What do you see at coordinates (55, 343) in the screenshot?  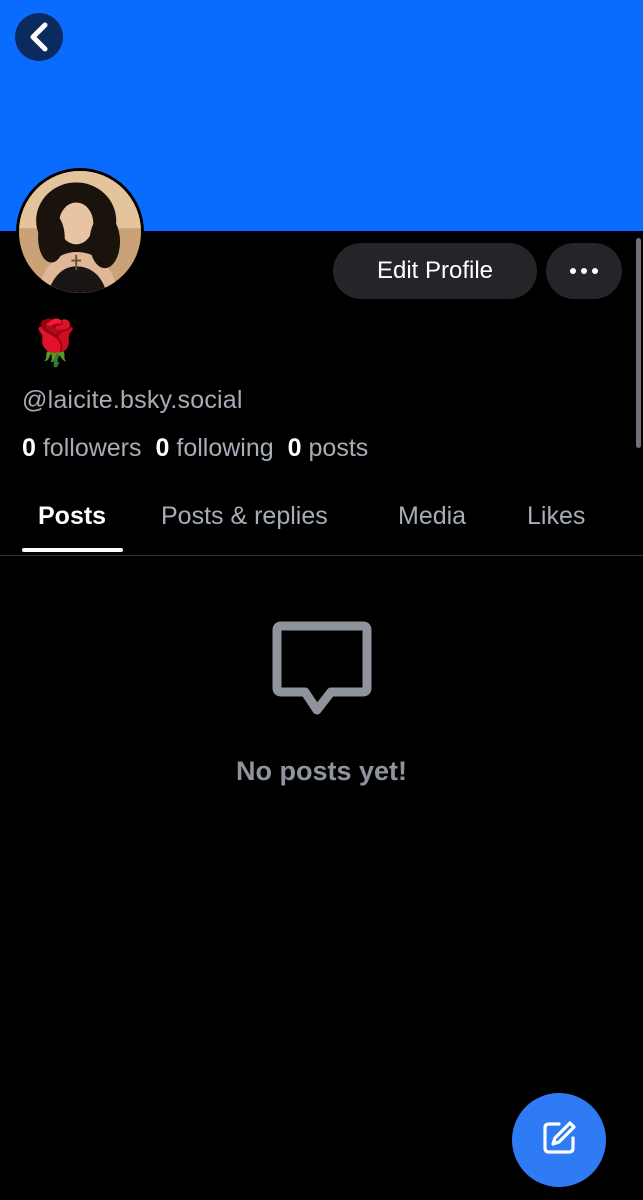 I see `display-name: 🌹` at bounding box center [55, 343].